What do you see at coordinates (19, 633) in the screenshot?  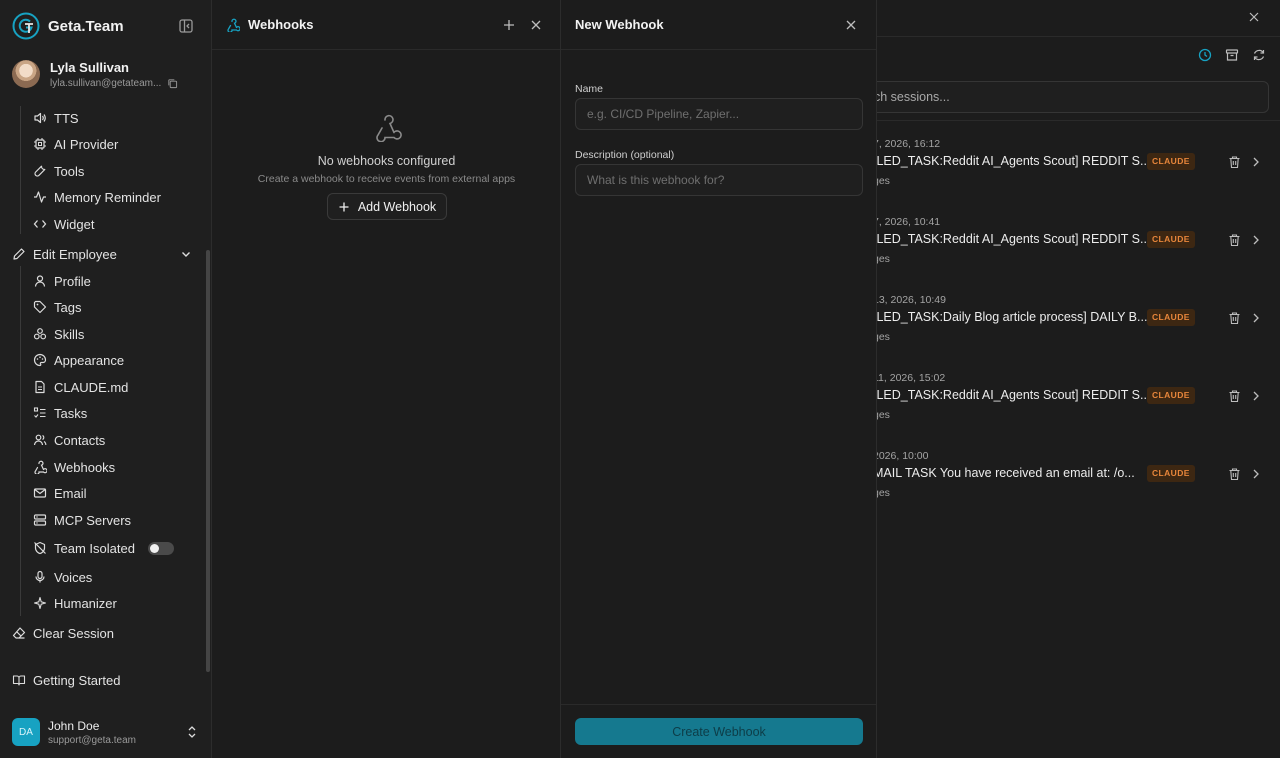 I see `eraser-icon` at bounding box center [19, 633].